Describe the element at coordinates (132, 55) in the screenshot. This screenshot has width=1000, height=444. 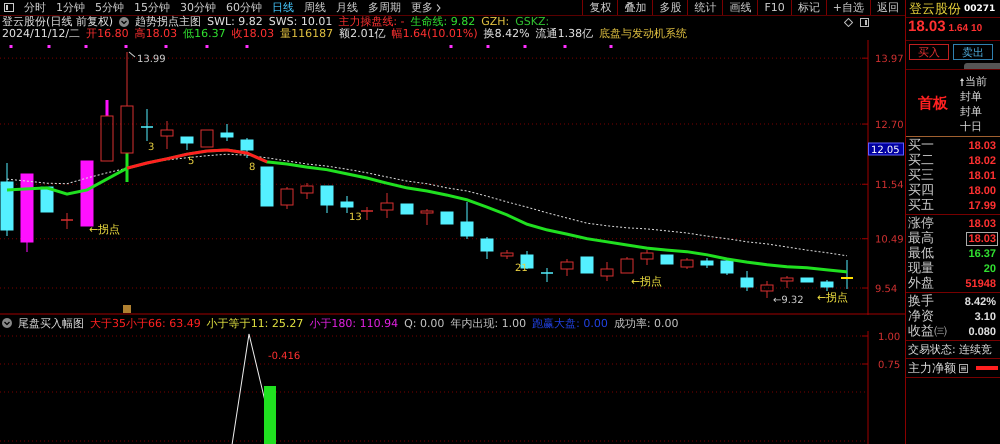
I see `leader-line` at that location.